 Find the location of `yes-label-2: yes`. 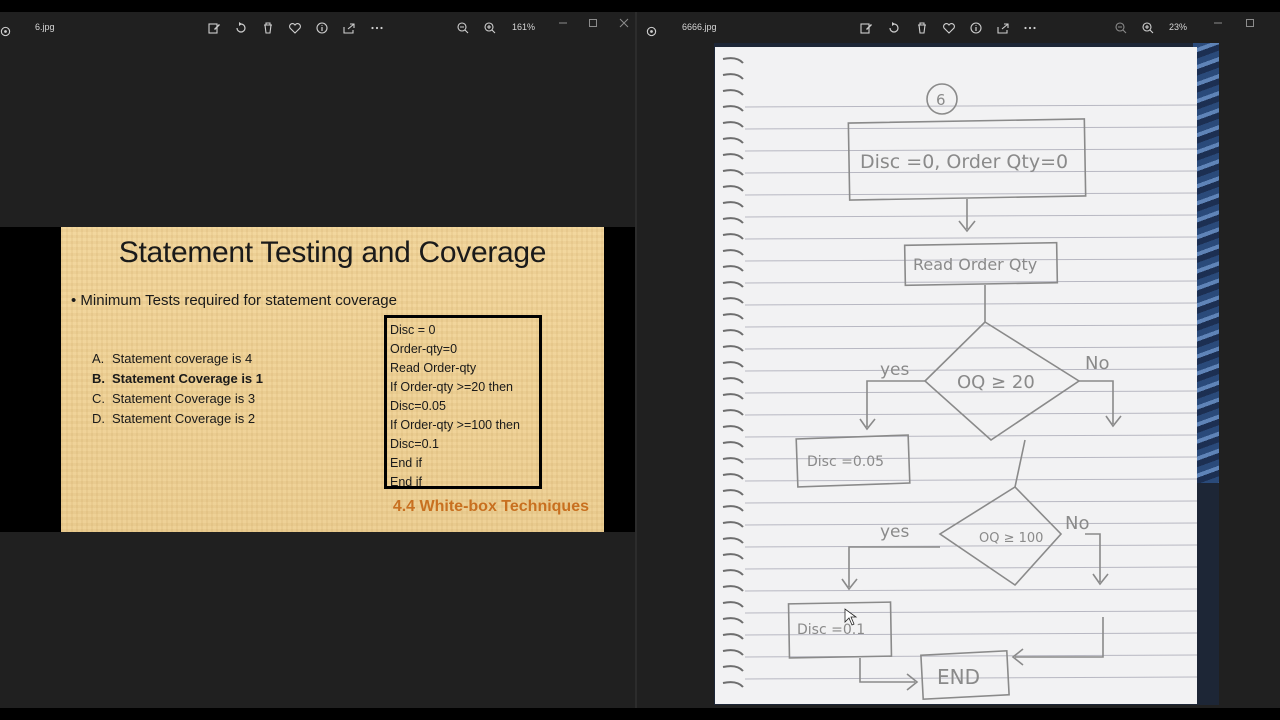

yes-label-2: yes is located at coordinates (895, 532).